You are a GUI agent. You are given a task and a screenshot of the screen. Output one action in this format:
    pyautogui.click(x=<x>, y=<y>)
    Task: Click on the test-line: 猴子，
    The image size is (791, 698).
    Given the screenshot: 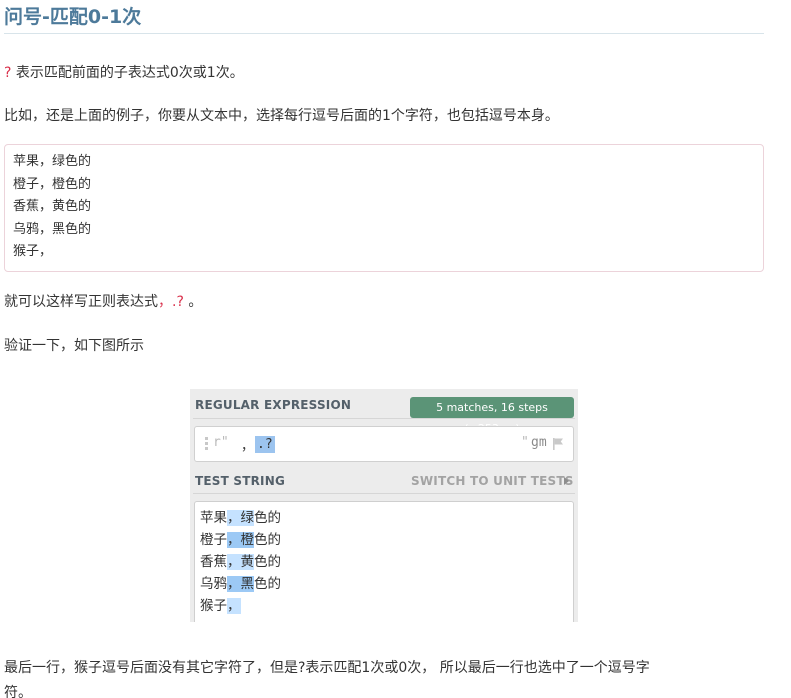 What is the action you would take?
    pyautogui.click(x=384, y=606)
    